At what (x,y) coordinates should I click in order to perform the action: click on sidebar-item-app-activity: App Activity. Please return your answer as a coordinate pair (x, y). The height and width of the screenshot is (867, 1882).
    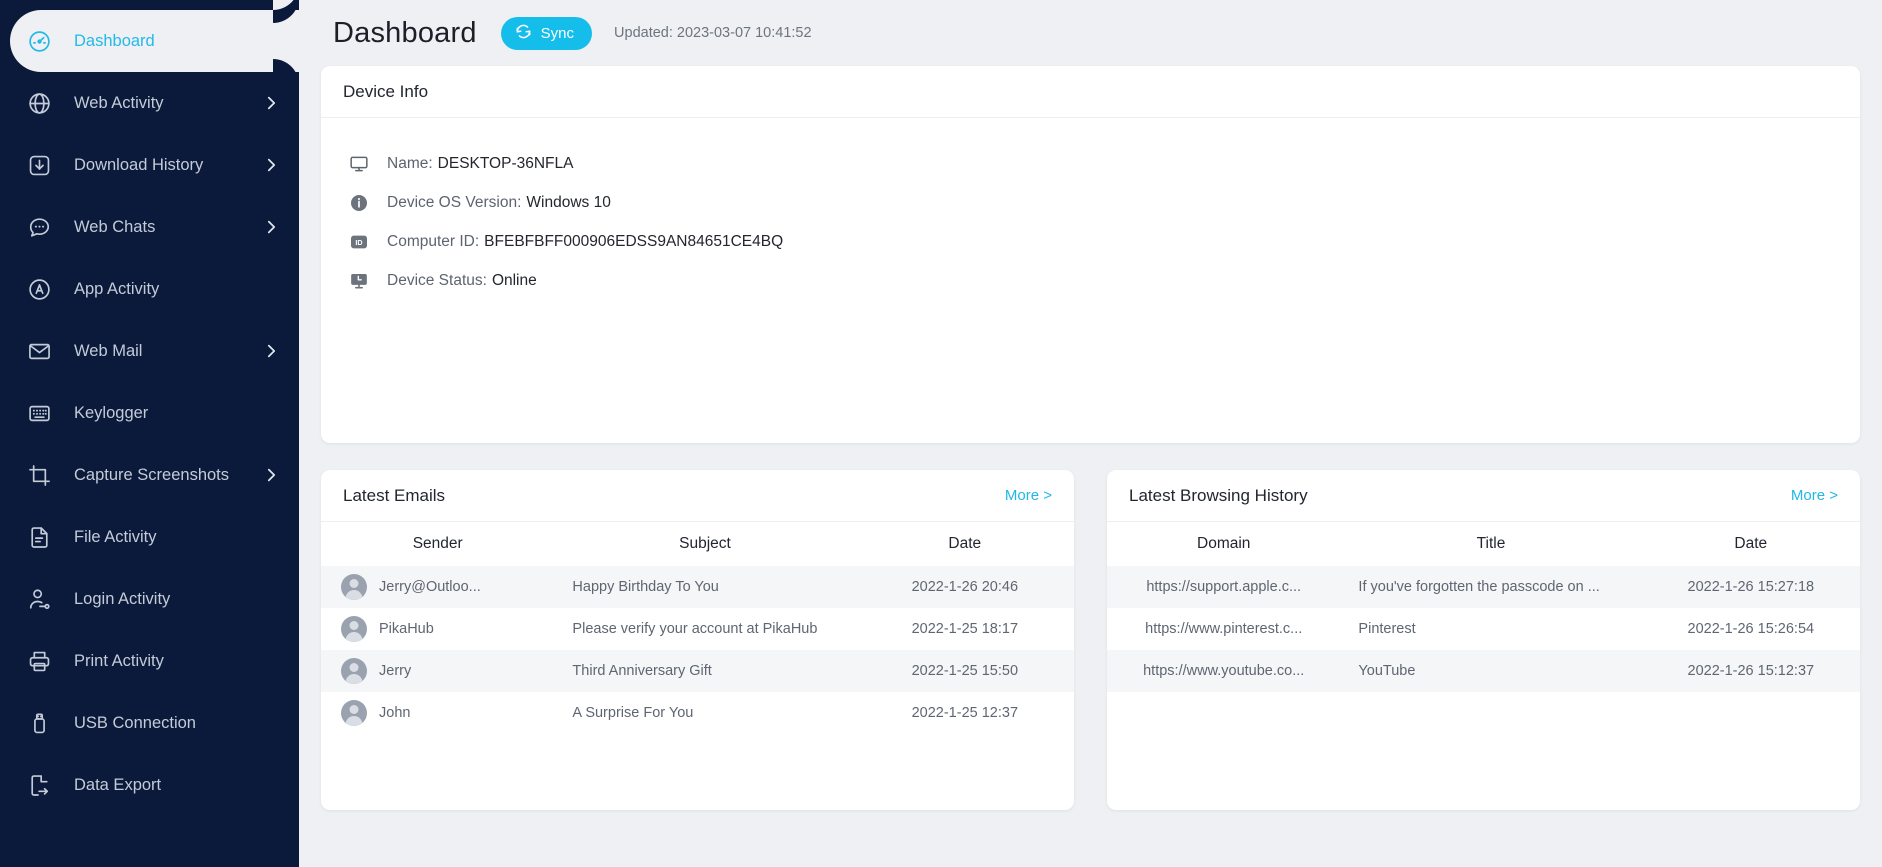
    Looking at the image, I should click on (149, 289).